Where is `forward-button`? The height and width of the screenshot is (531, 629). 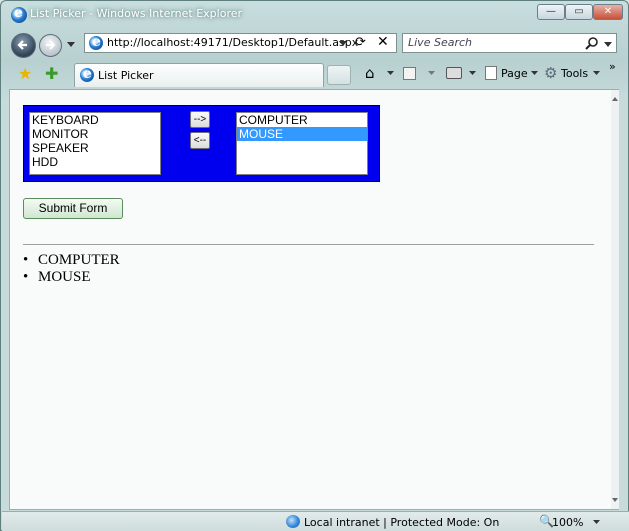 forward-button is located at coordinates (50, 45).